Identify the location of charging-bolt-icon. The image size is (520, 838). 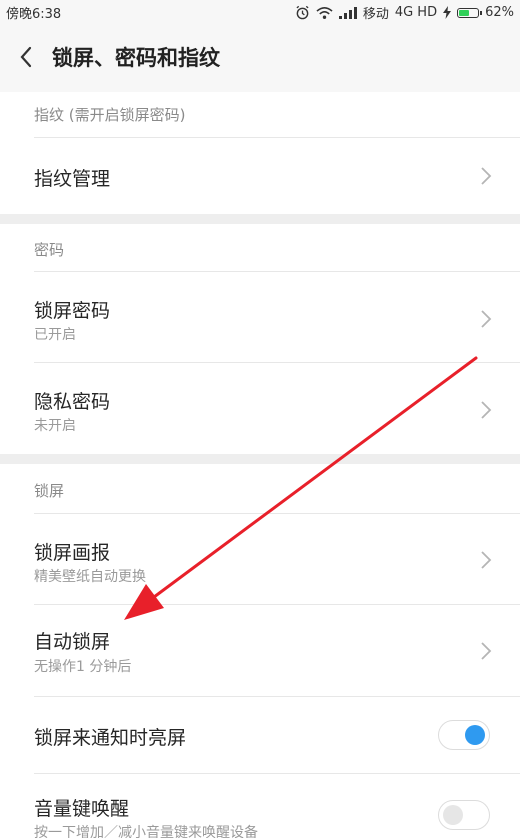
(447, 12).